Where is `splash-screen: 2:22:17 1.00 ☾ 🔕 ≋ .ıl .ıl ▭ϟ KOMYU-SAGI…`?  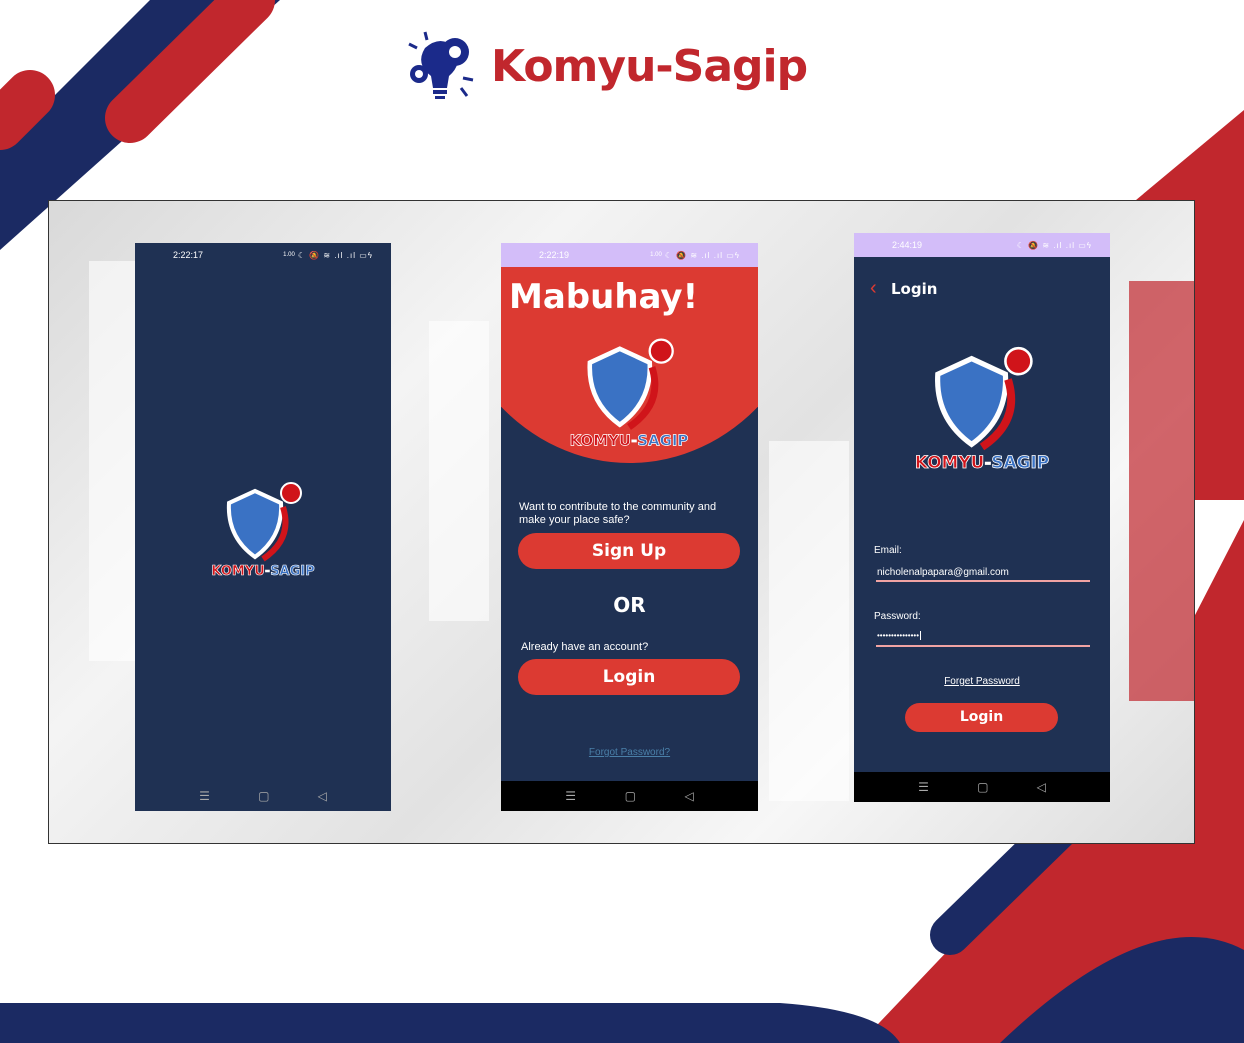
splash-screen: 2:22:17 1.00 ☾ 🔕 ≋ .ıl .ıl ▭ϟ KOMYU-SAGI… is located at coordinates (263, 527).